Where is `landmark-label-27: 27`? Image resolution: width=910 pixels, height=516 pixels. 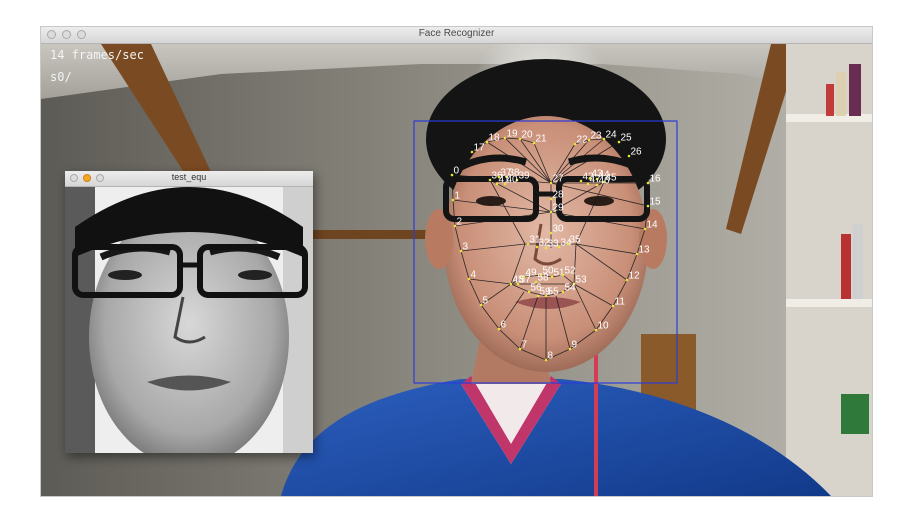
landmark-label-27: 27 is located at coordinates (559, 179).